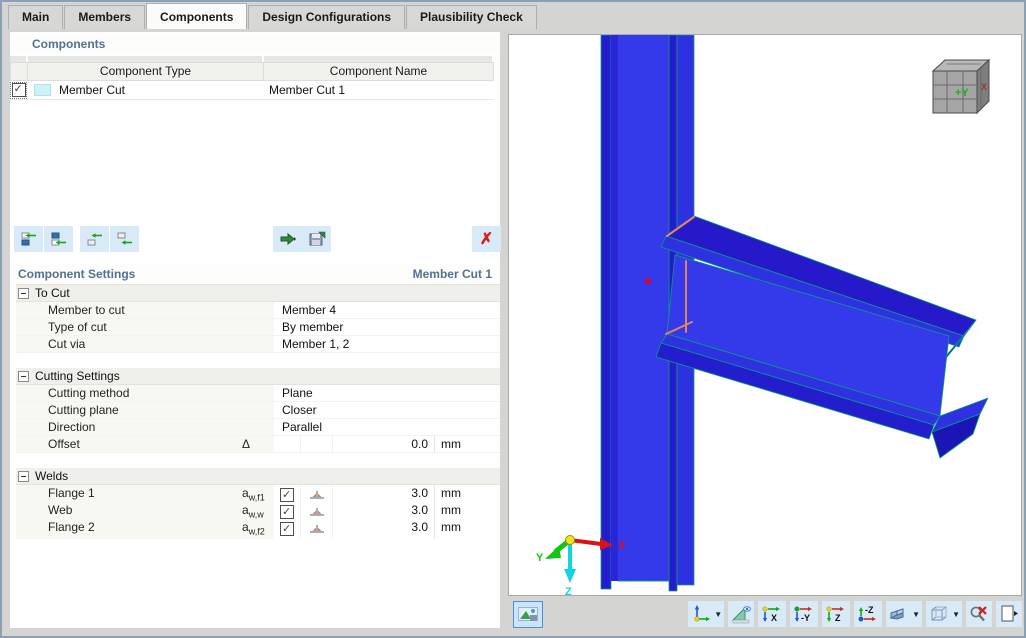  I want to click on offset-unit: mm, so click(467, 444).